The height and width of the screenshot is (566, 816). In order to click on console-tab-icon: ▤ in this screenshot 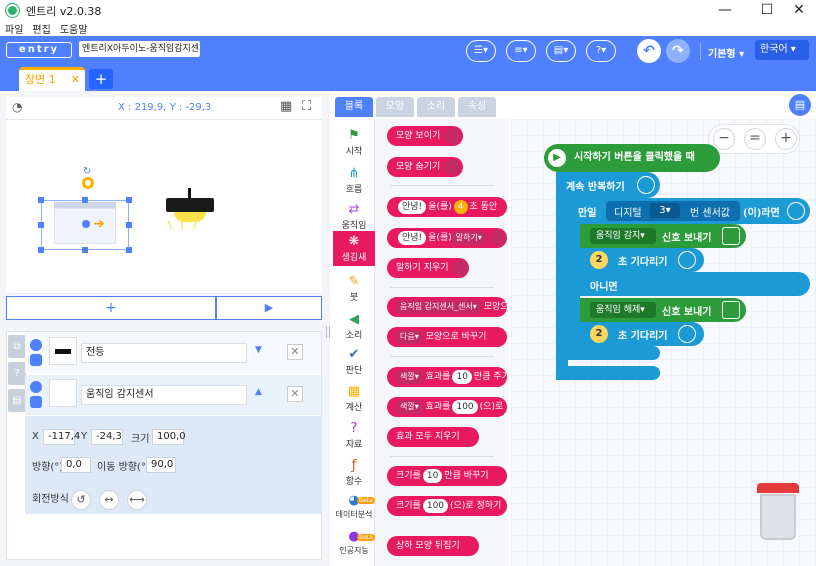, I will do `click(17, 400)`.